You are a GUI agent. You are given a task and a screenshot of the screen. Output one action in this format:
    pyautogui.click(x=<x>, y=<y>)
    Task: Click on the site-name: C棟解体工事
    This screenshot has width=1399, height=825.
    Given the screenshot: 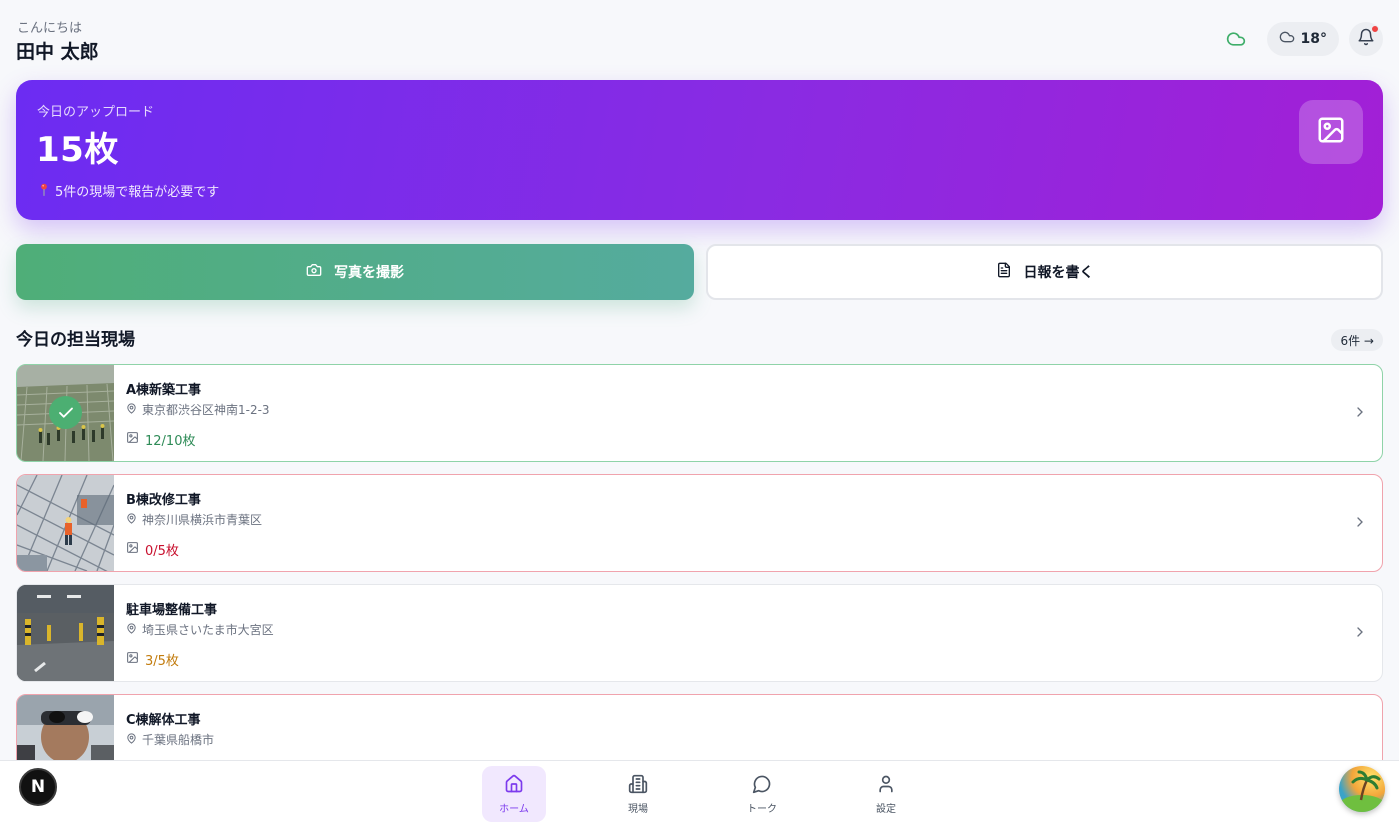 What is the action you would take?
    pyautogui.click(x=163, y=720)
    